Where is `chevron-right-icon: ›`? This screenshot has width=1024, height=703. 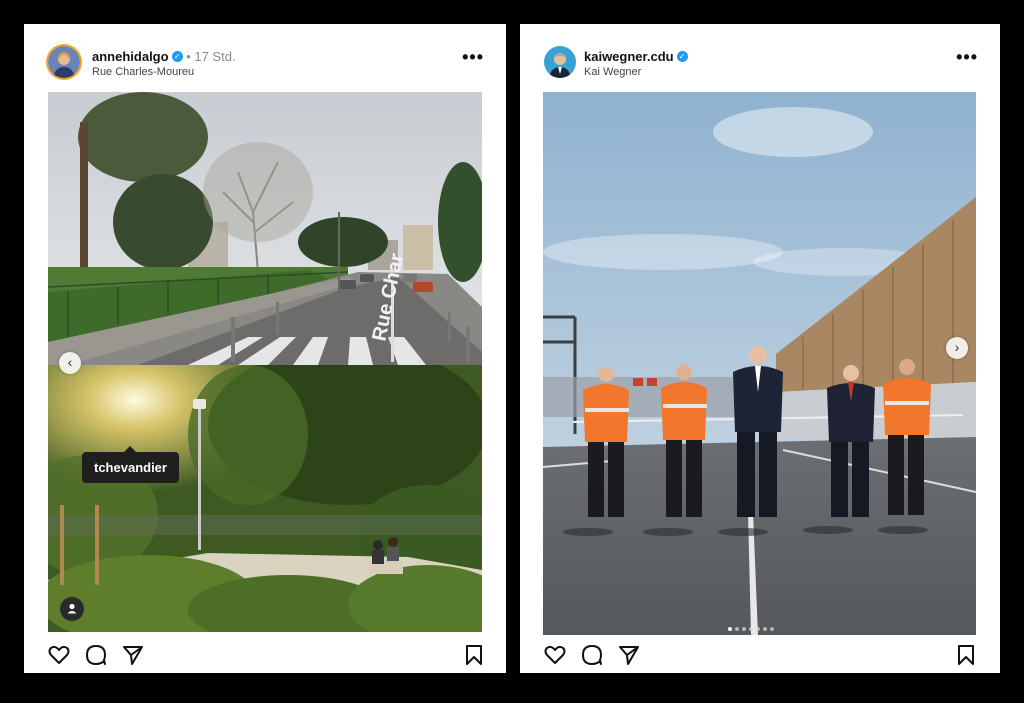 chevron-right-icon: › is located at coordinates (957, 348).